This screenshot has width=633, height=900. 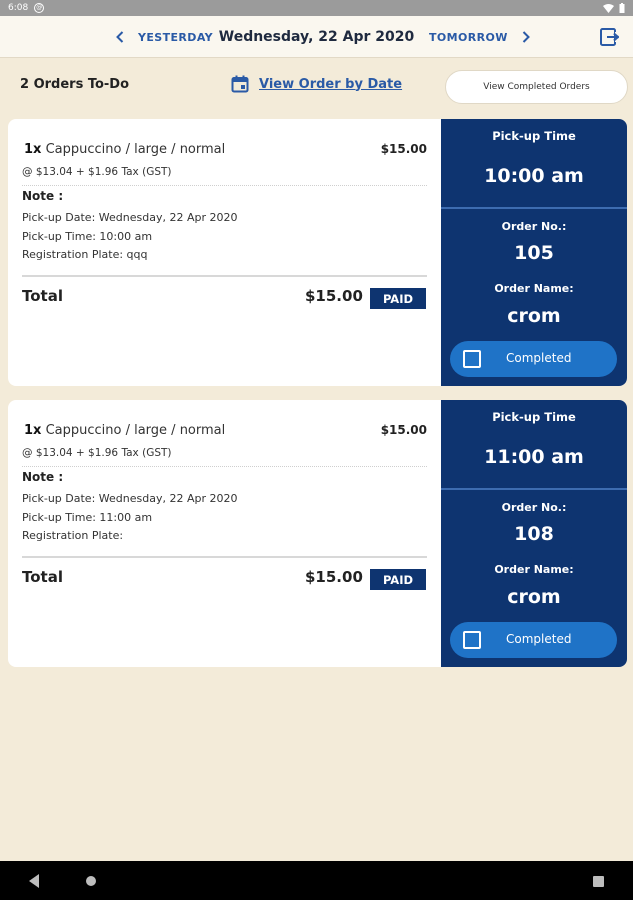 I want to click on pickup-time-detail: Pick-up Time: 10:00 am, so click(x=87, y=236).